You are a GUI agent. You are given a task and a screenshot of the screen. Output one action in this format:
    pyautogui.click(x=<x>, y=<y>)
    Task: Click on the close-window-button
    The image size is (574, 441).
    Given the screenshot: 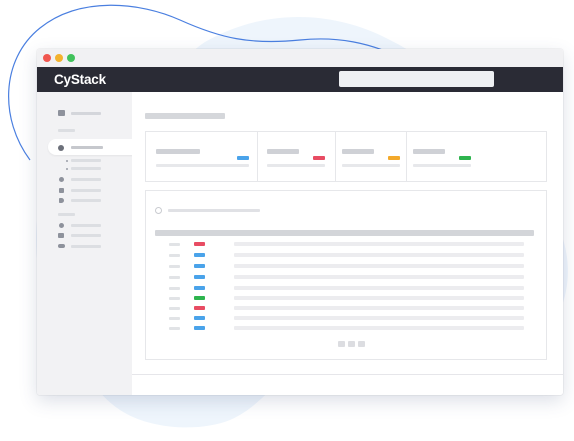 What is the action you would take?
    pyautogui.click(x=47, y=58)
    